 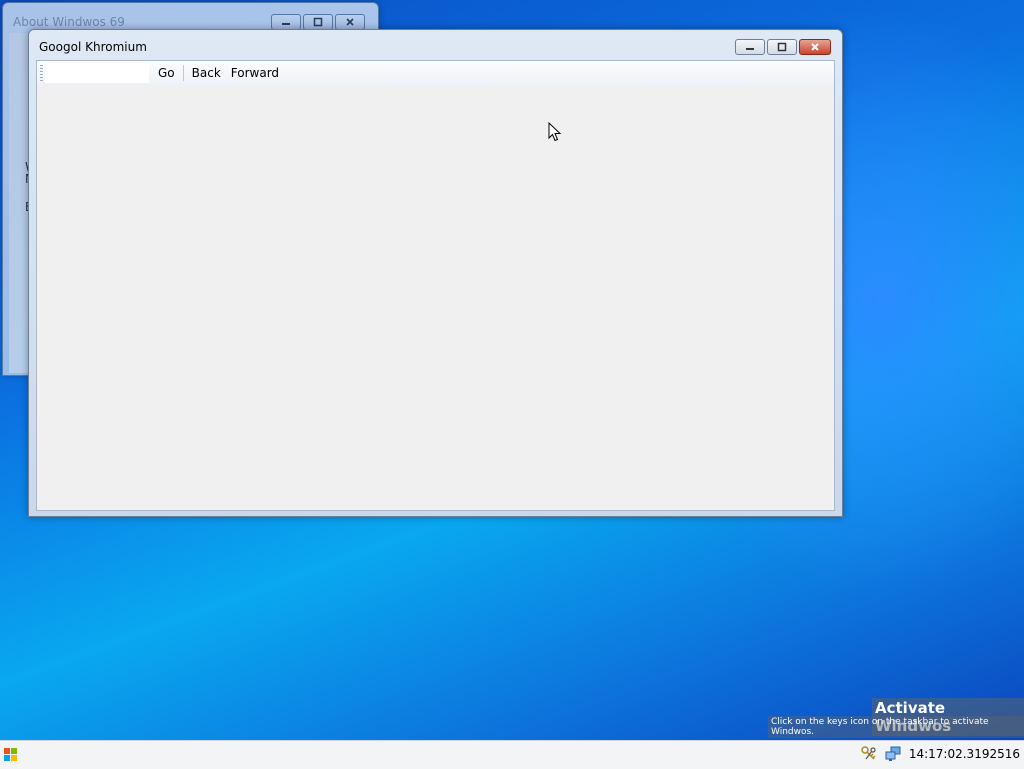 I want to click on browser-window-controls, so click(x=783, y=47).